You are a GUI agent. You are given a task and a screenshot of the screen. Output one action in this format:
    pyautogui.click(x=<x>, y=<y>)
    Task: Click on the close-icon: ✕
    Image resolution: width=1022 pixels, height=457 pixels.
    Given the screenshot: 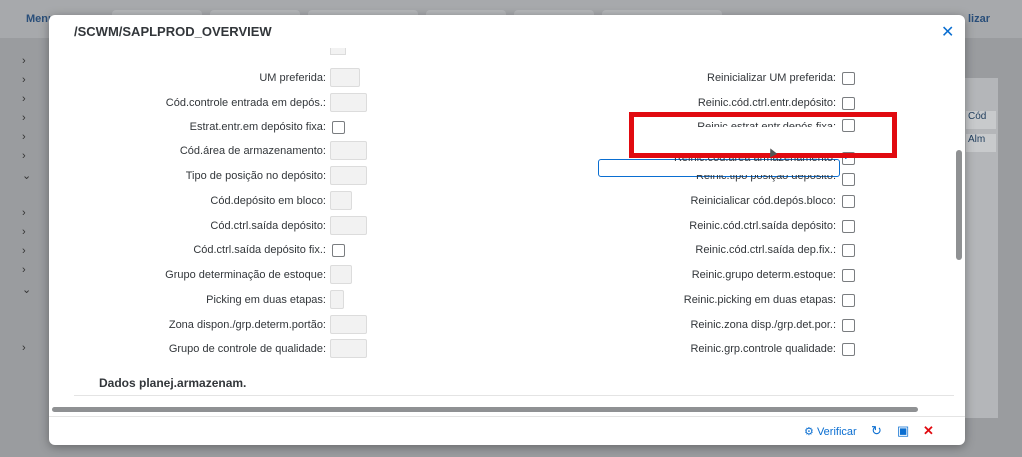 What is the action you would take?
    pyautogui.click(x=947, y=32)
    